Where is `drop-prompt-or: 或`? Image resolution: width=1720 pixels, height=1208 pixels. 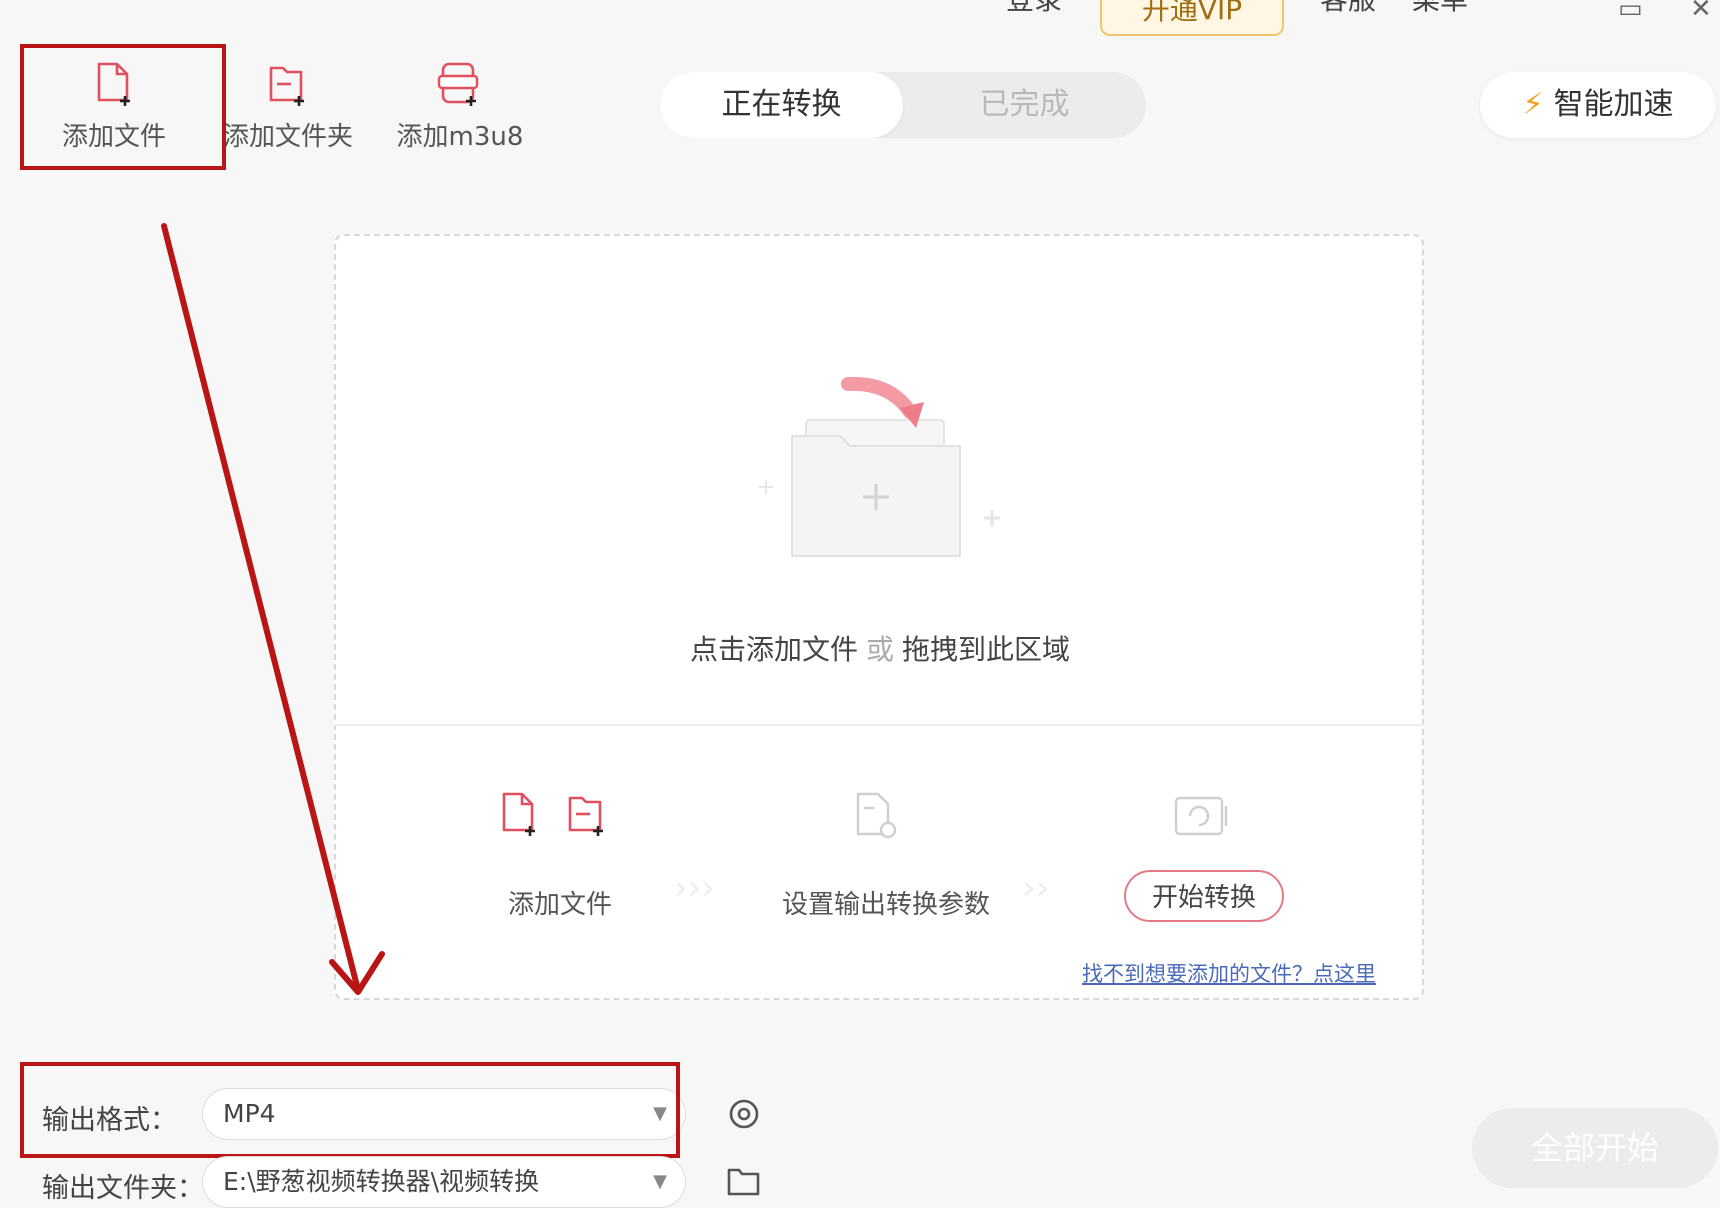 drop-prompt-or: 或 is located at coordinates (879, 649).